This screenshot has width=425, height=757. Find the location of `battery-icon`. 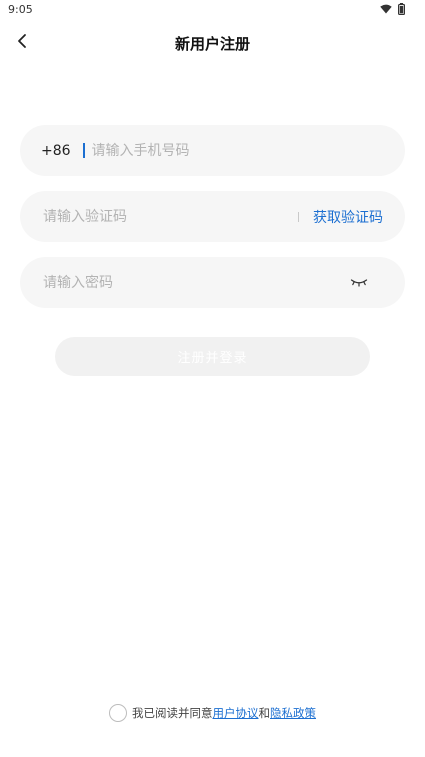

battery-icon is located at coordinates (401, 9).